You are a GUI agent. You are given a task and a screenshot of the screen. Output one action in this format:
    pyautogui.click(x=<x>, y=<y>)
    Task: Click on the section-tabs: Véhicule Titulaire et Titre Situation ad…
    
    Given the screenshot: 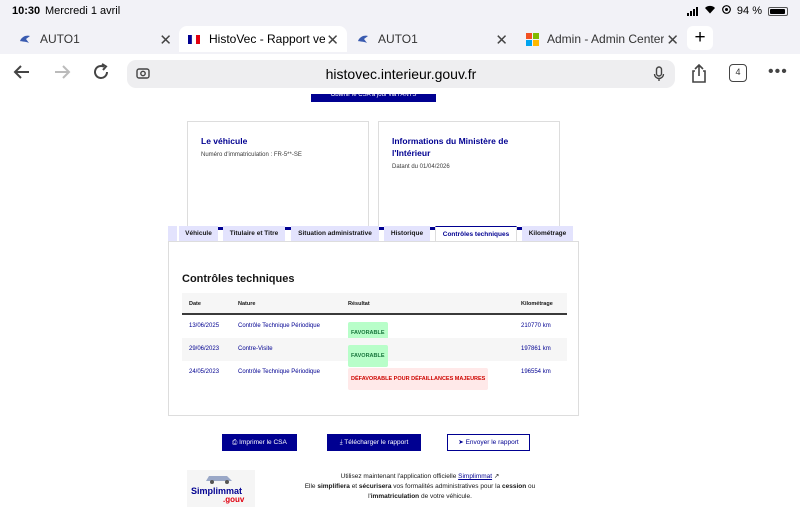 What is the action you would take?
    pyautogui.click(x=373, y=234)
    